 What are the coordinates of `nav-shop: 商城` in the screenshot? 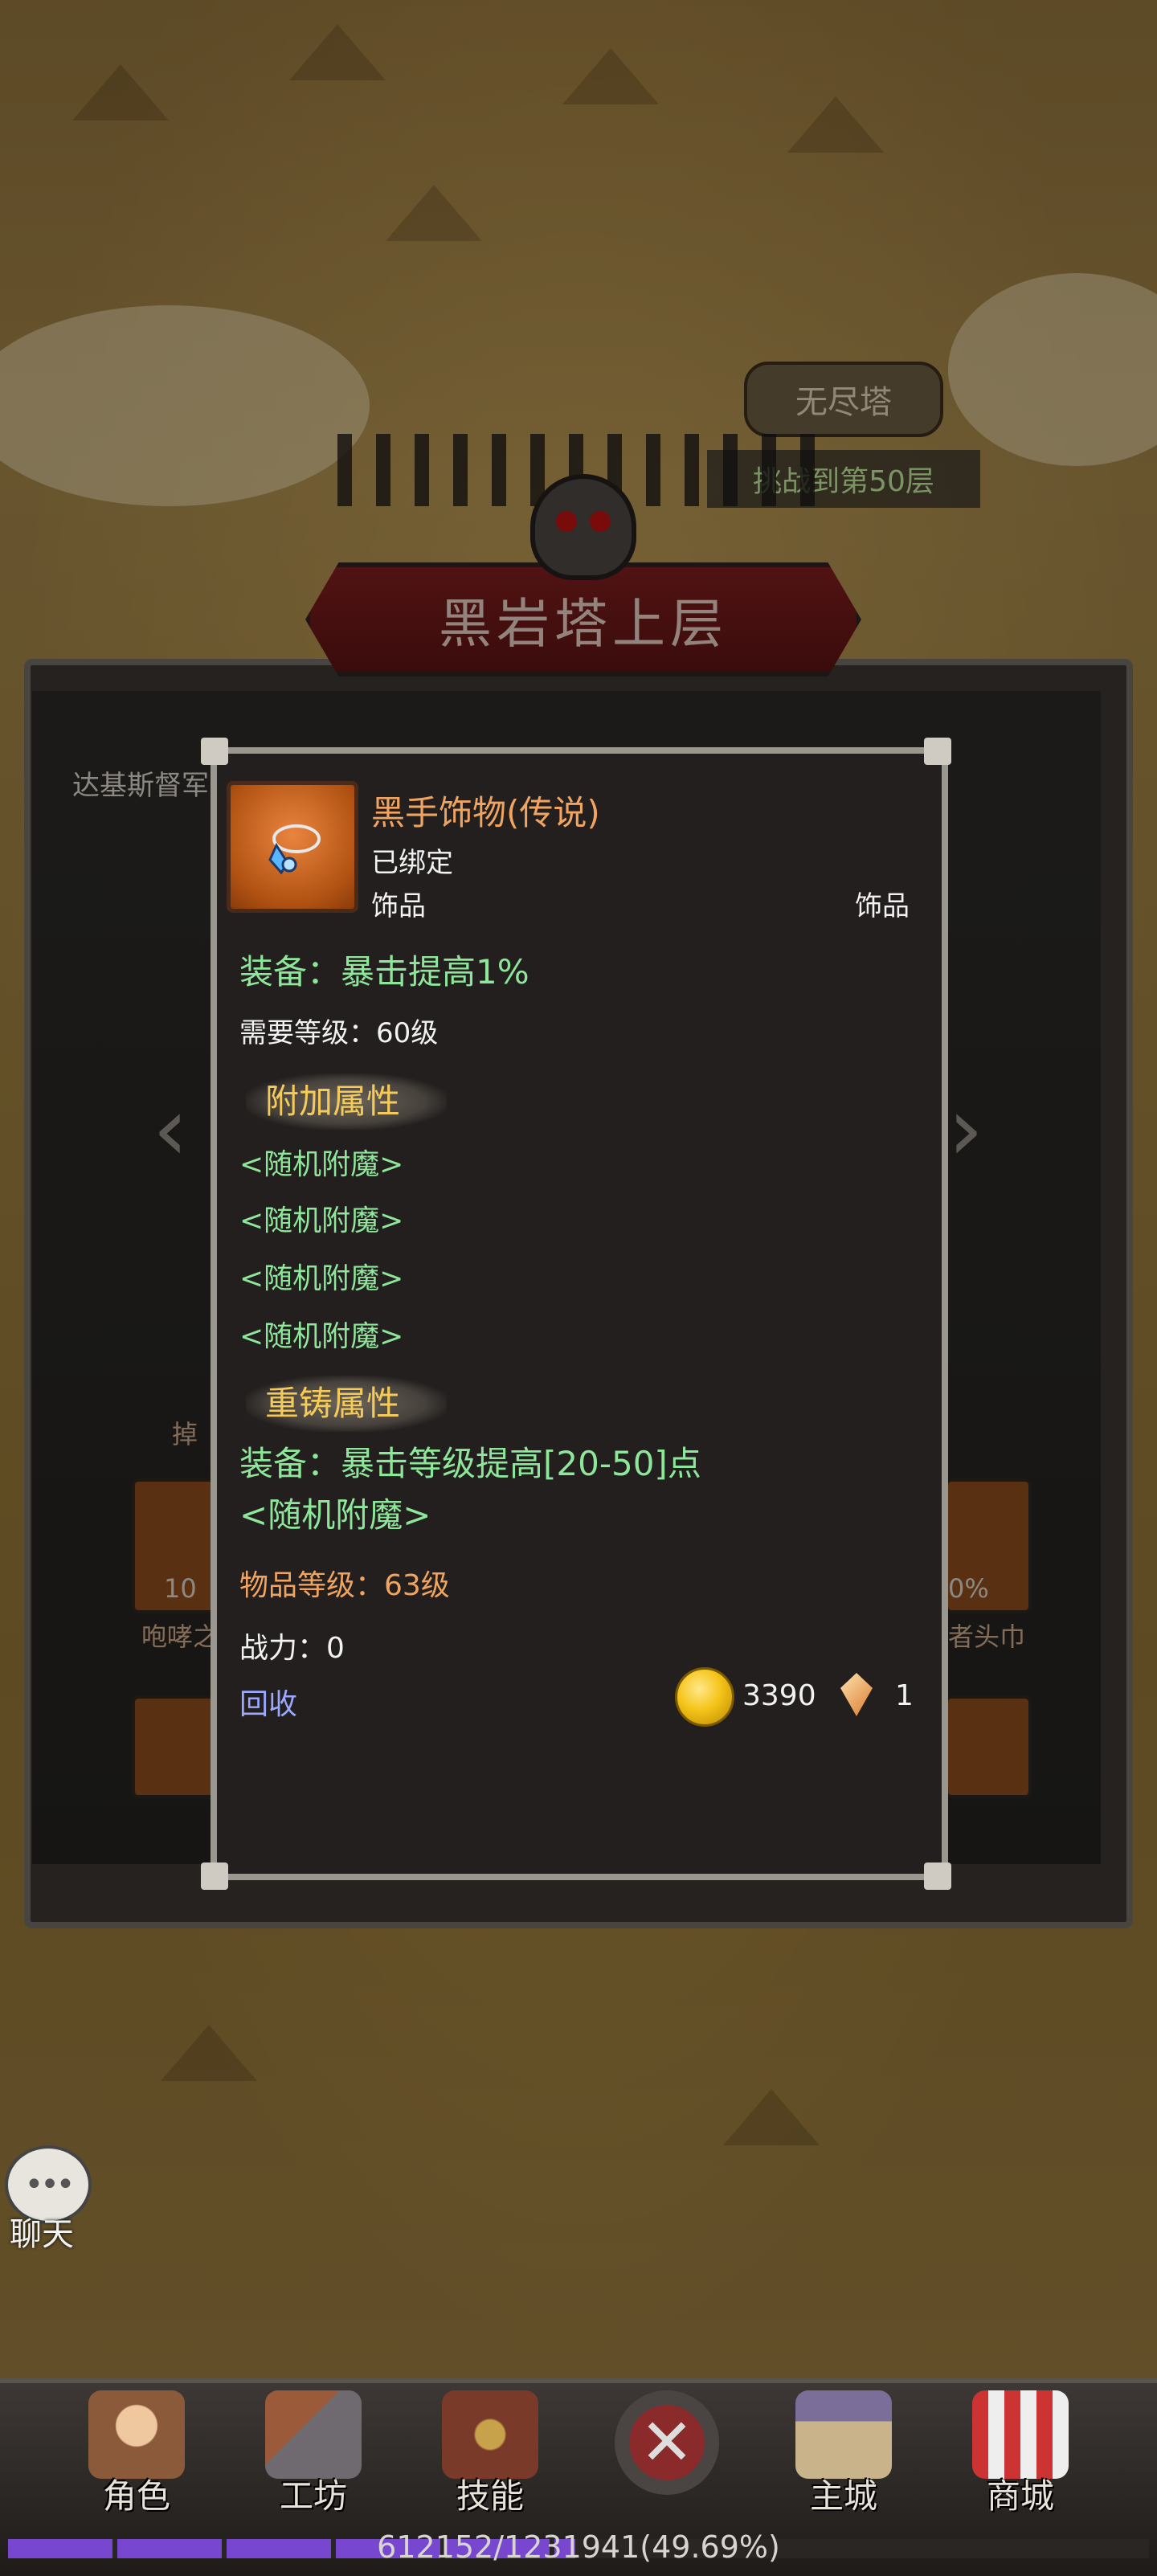 It's located at (1021, 2455).